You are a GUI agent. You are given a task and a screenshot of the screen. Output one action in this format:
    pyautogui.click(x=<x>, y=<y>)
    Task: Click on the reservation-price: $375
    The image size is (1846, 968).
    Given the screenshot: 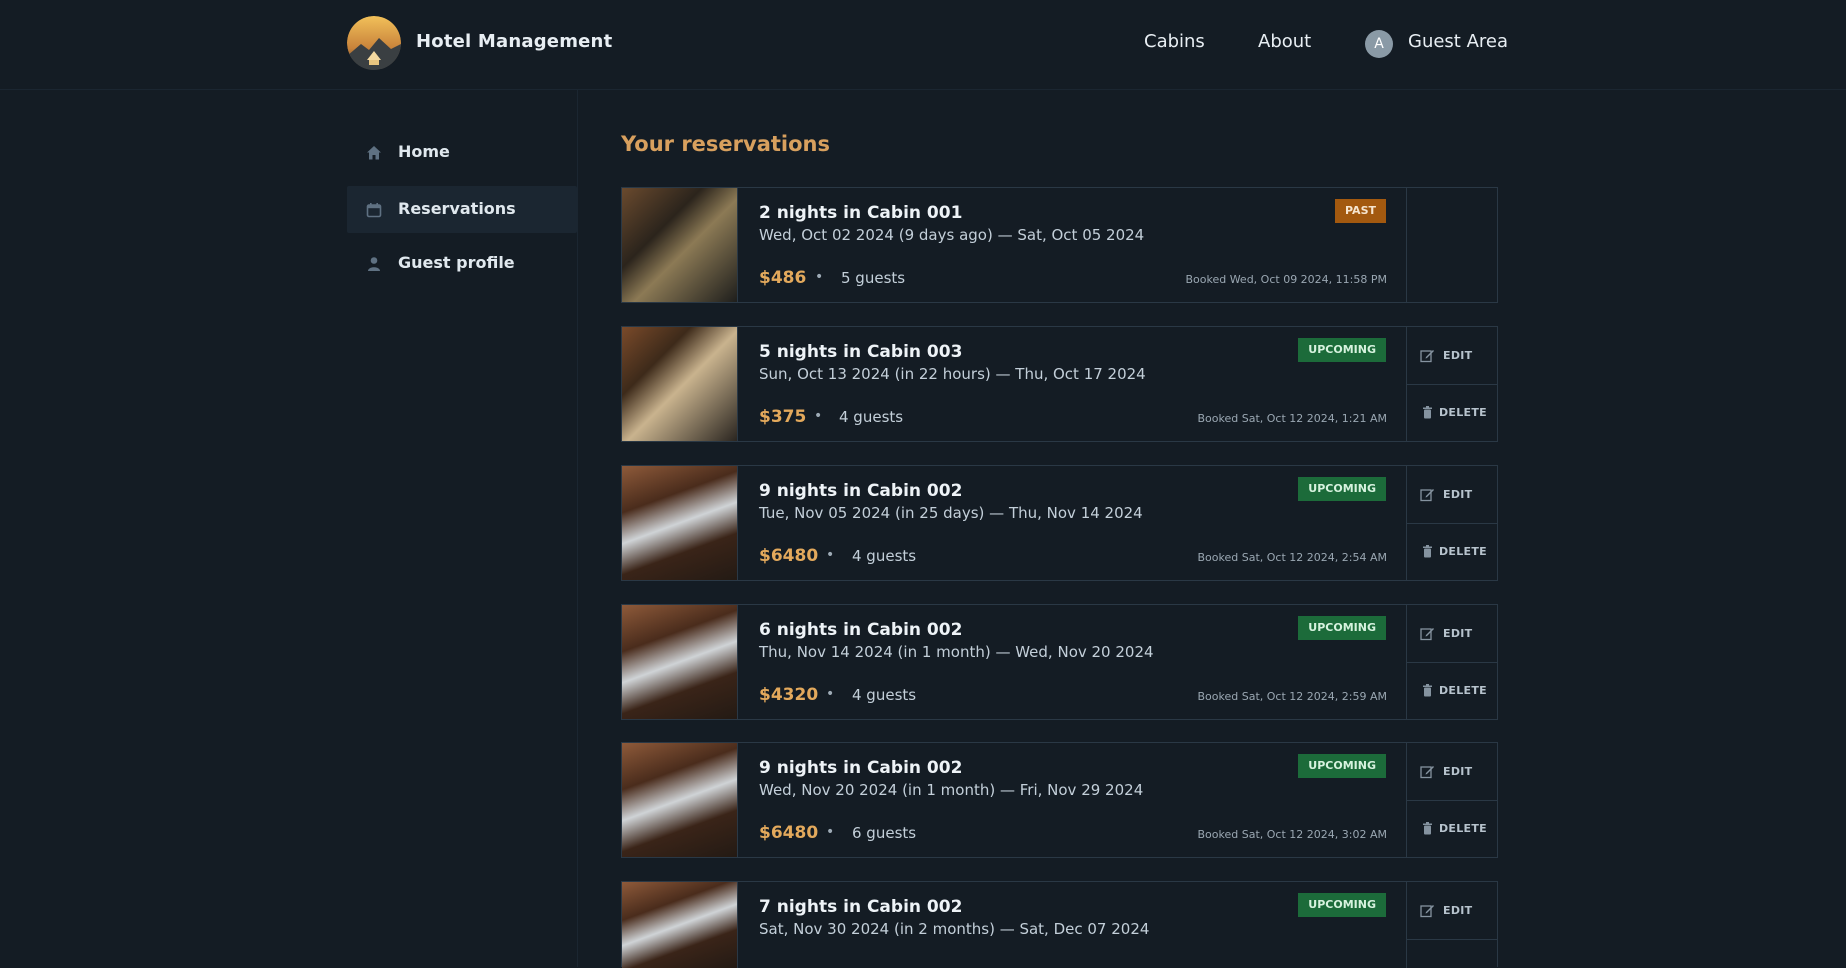 What is the action you would take?
    pyautogui.click(x=783, y=417)
    